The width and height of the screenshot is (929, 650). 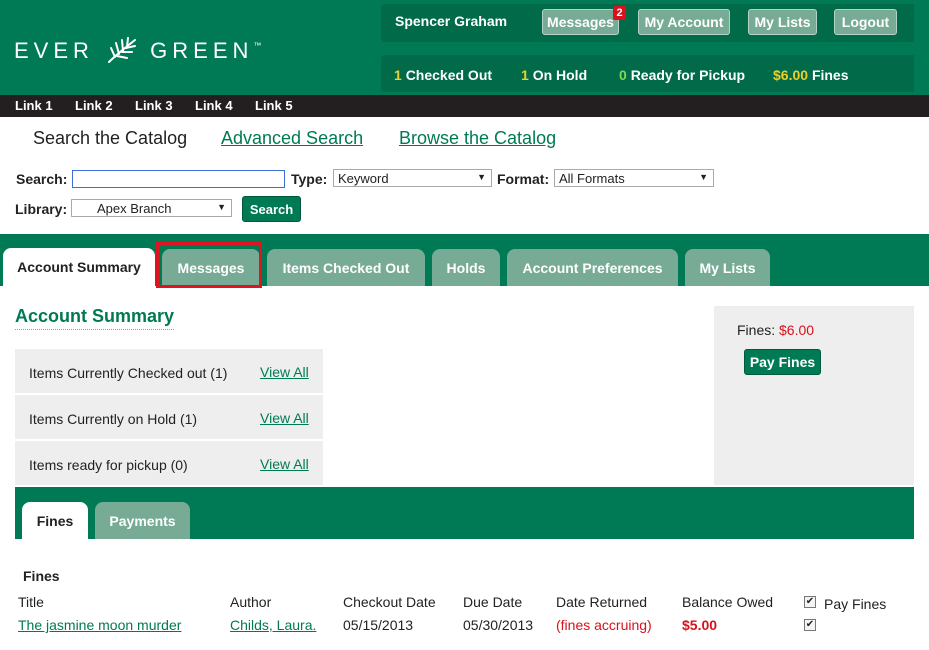 What do you see at coordinates (604, 625) in the screenshot?
I see `fine-date-returned: (fines accruing)` at bounding box center [604, 625].